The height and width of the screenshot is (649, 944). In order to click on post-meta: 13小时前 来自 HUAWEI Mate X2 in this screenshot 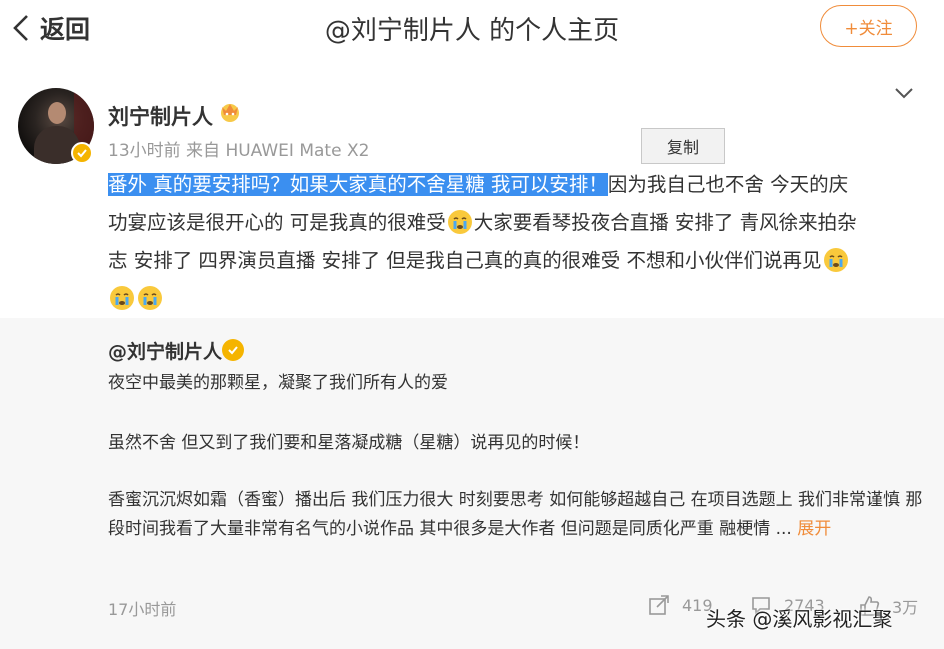, I will do `click(239, 151)`.